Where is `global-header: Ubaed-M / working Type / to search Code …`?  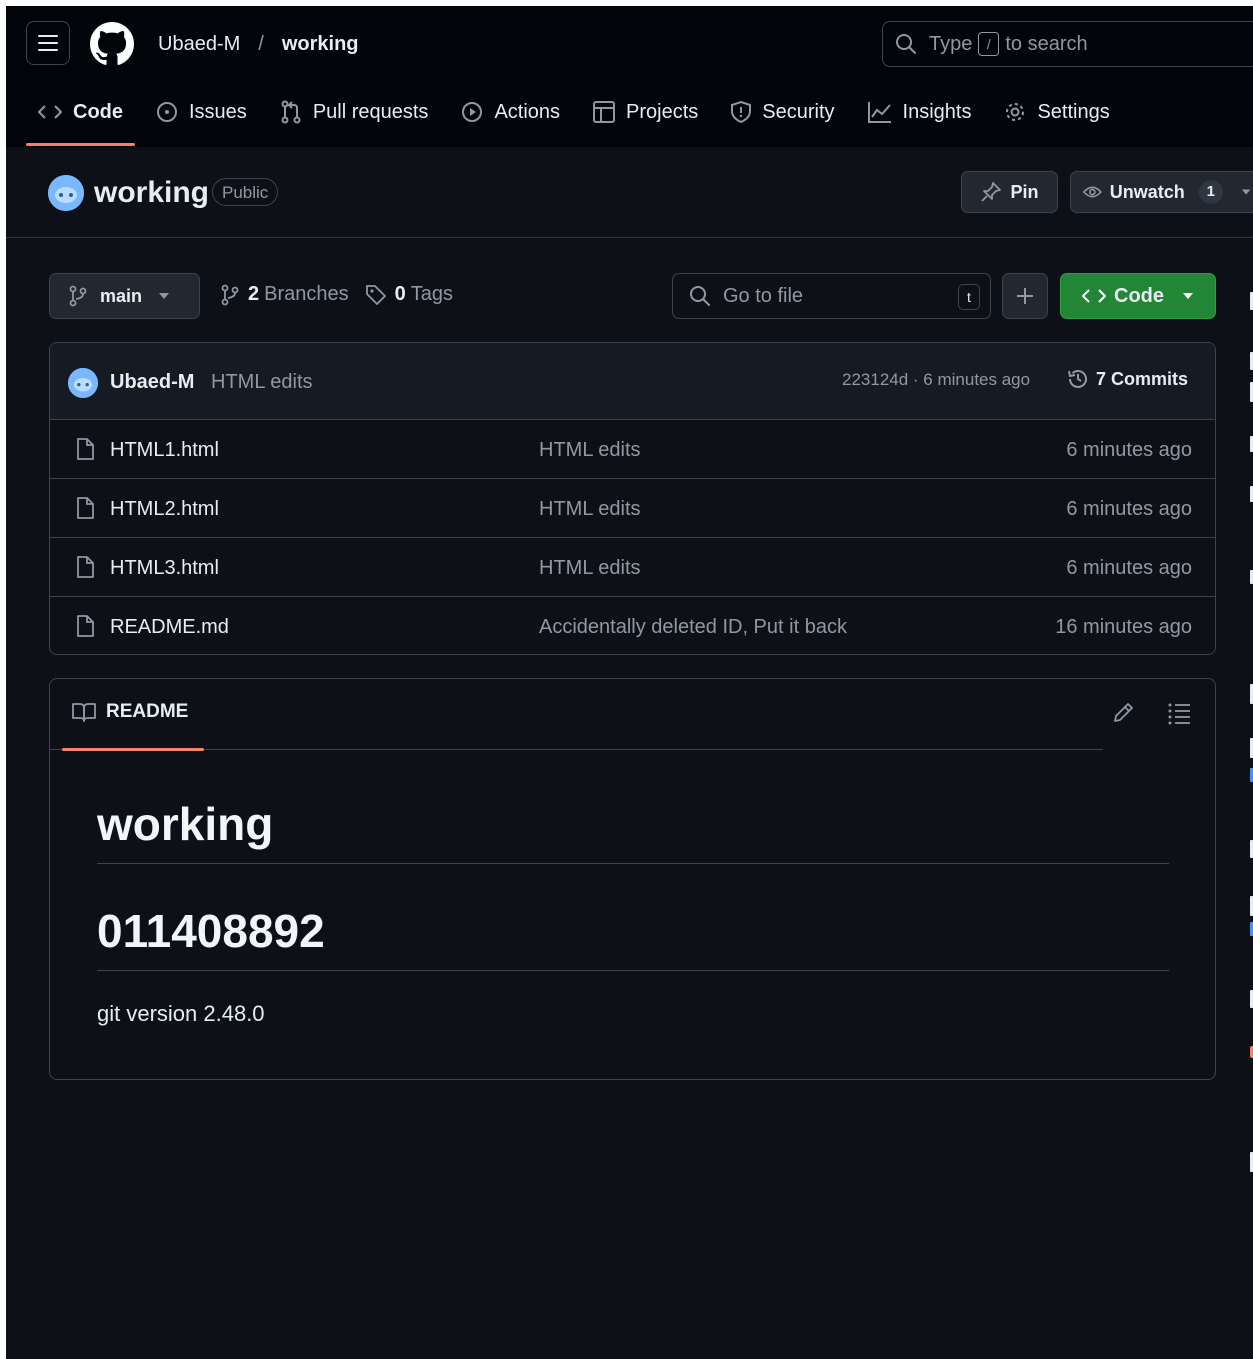 global-header: Ubaed-M / working Type / to search Code … is located at coordinates (629, 77).